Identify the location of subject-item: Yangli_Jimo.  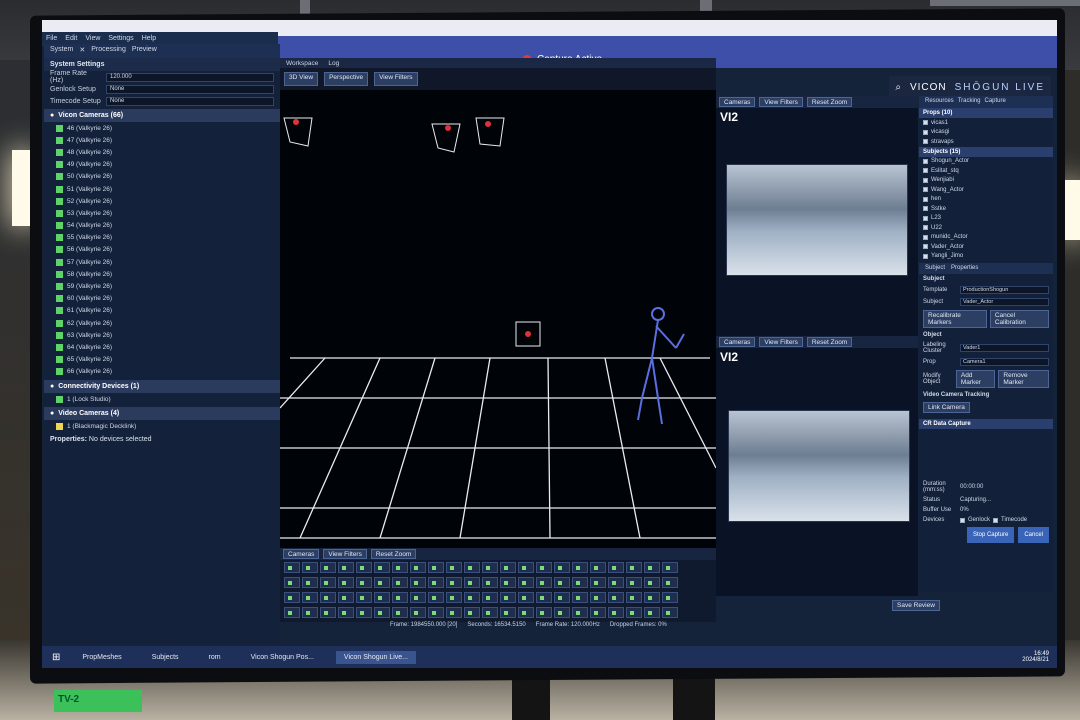
(986, 257).